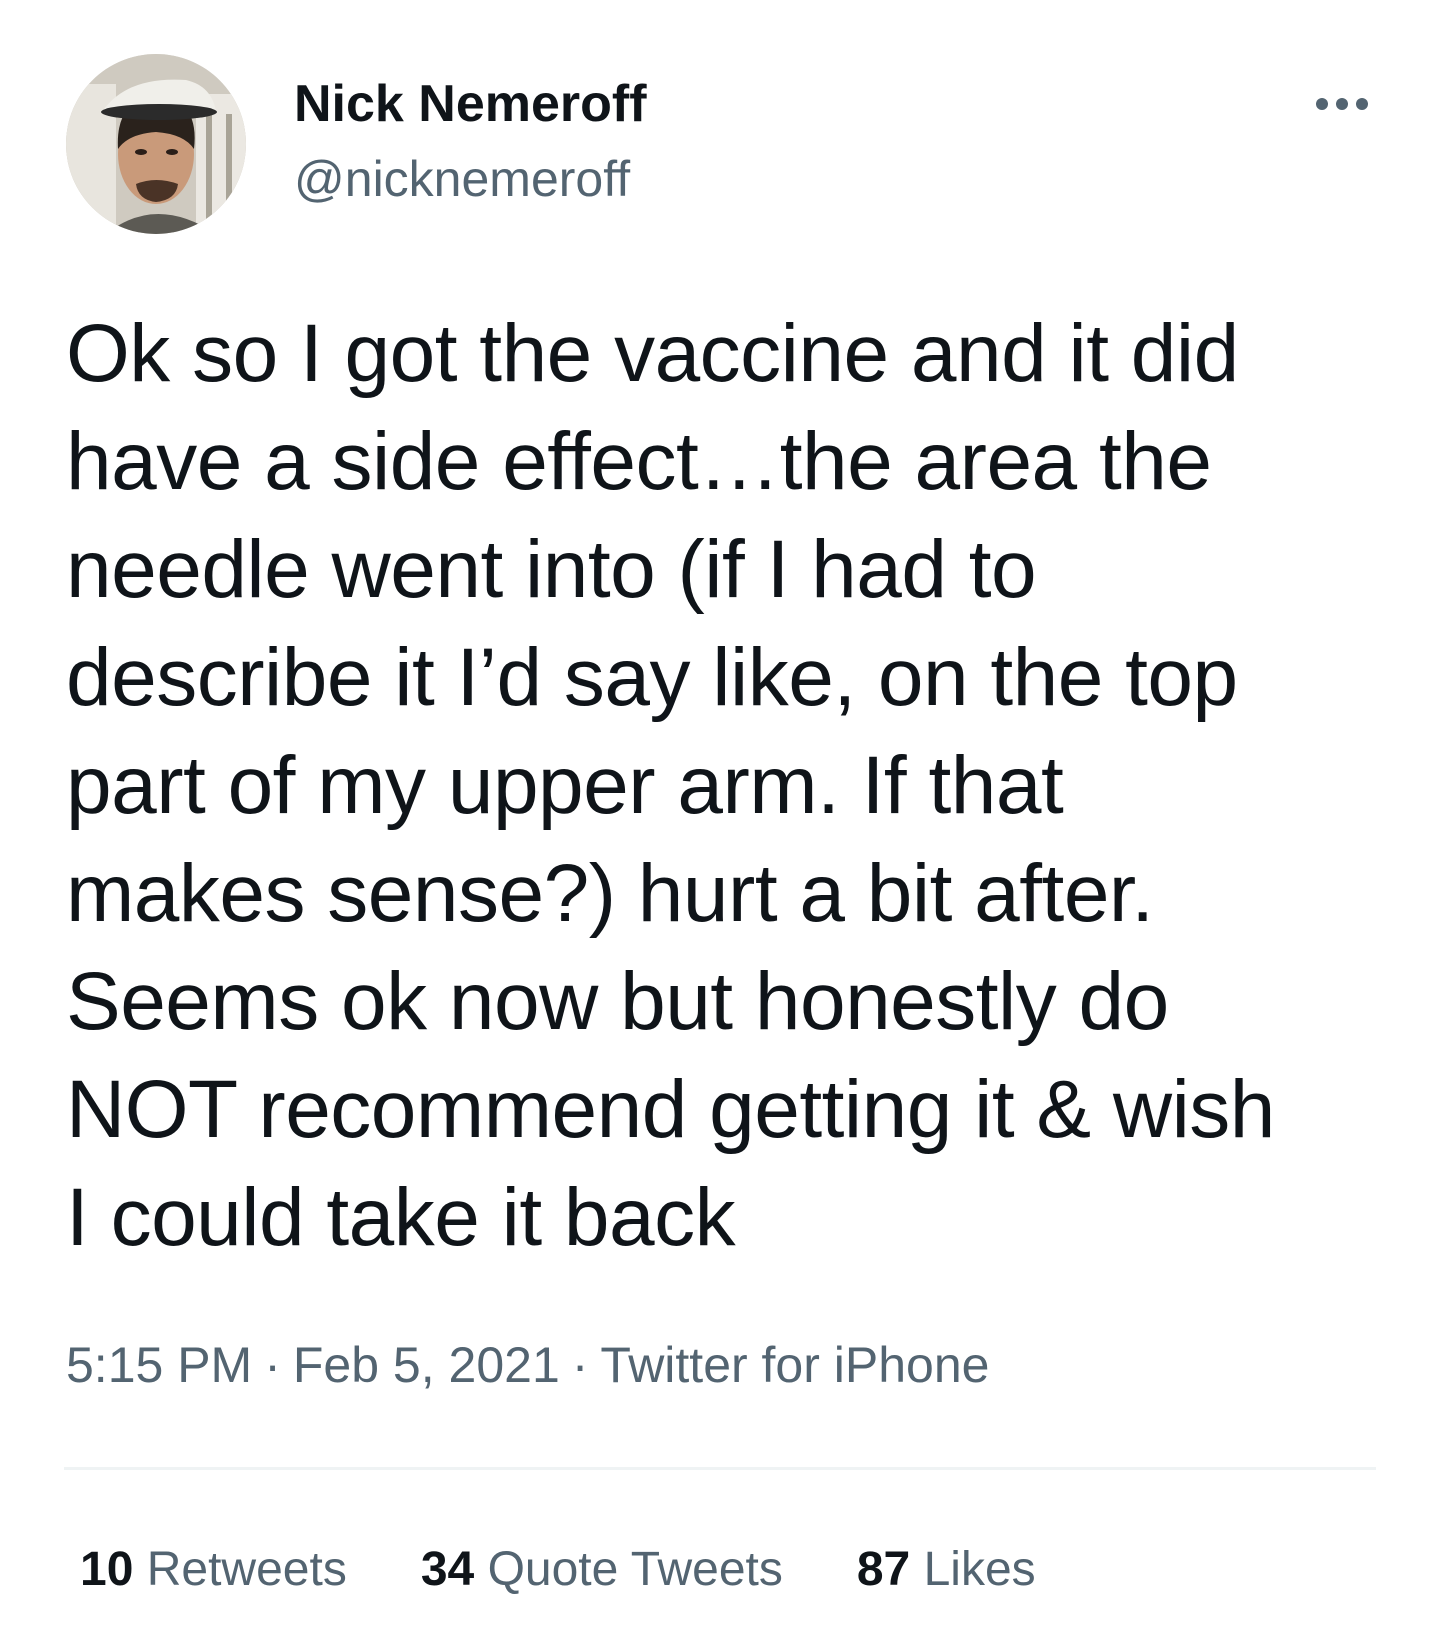  Describe the element at coordinates (720, 1468) in the screenshot. I see `divider` at that location.